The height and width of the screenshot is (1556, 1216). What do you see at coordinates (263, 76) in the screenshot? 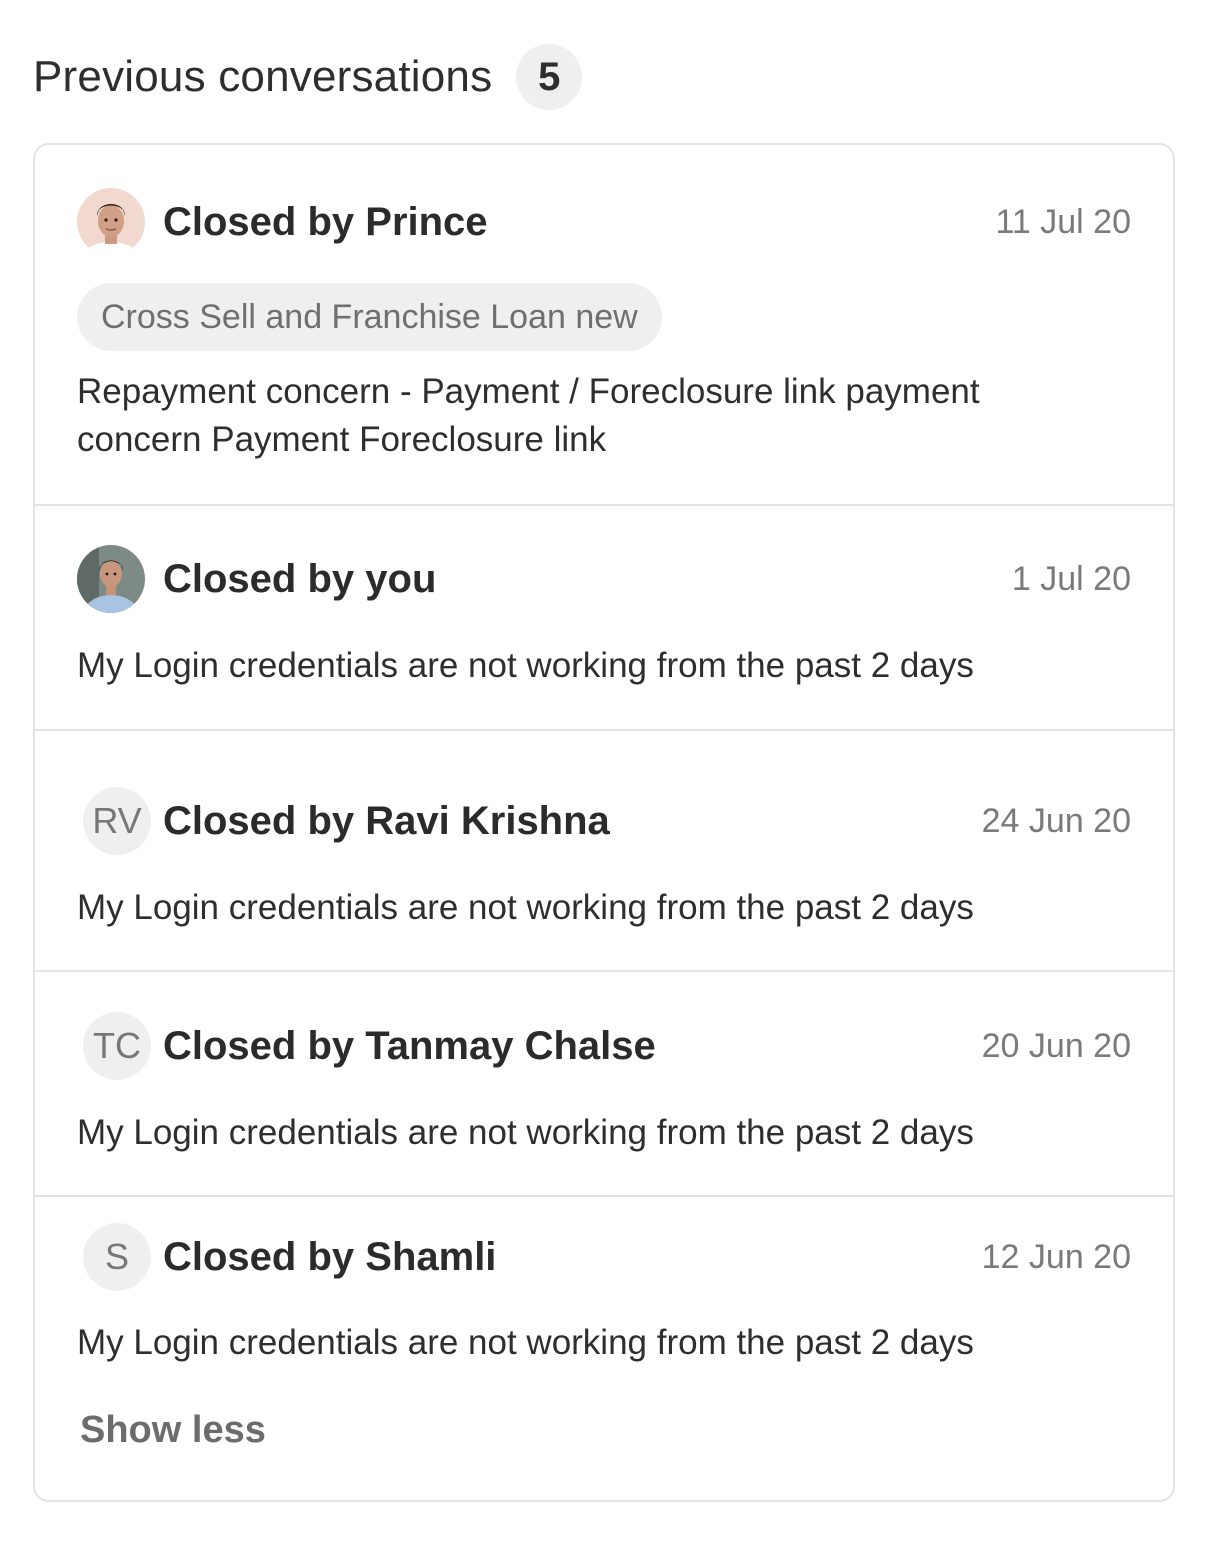
I see `section-title: Previous conversations` at bounding box center [263, 76].